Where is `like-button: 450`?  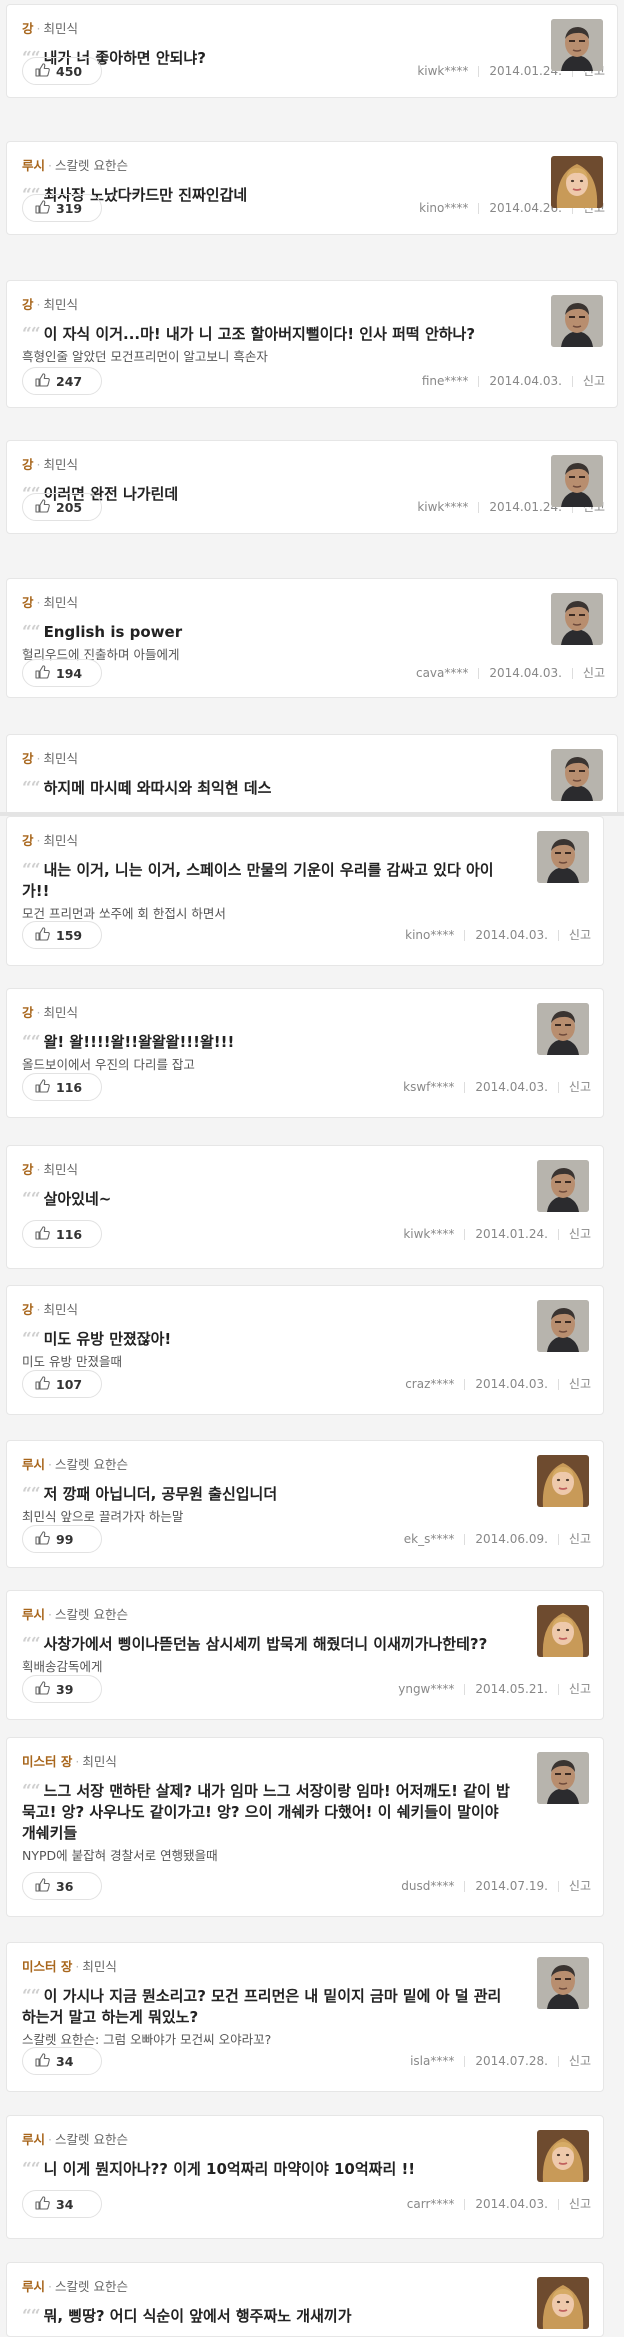
like-button: 450 is located at coordinates (62, 71).